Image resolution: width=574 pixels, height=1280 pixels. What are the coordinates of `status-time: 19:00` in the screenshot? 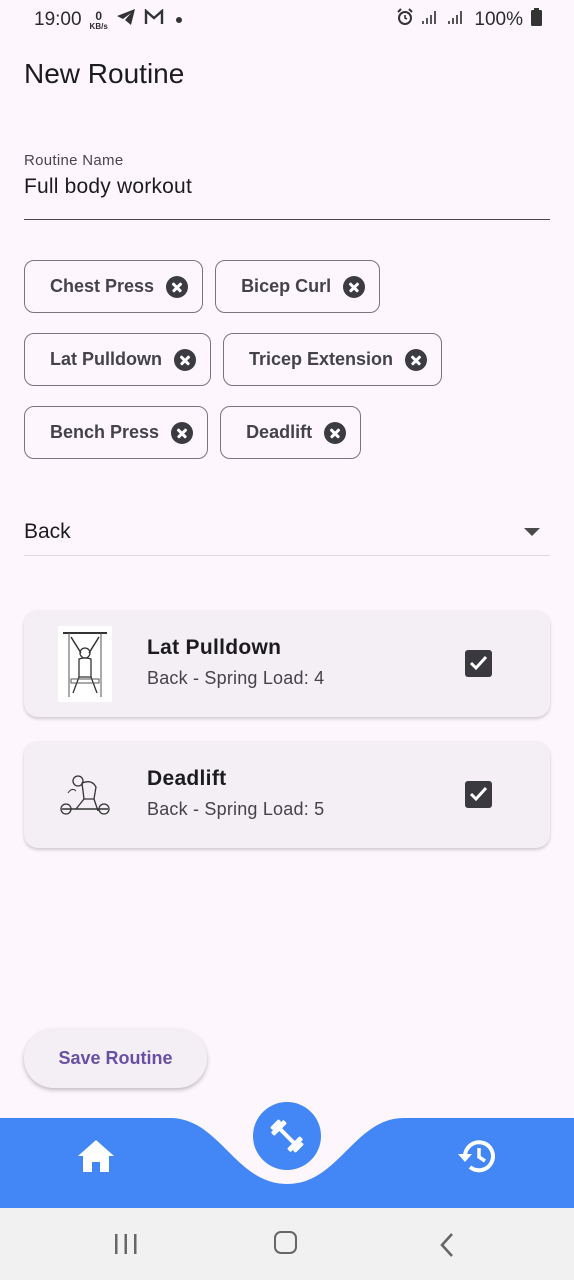 It's located at (58, 19).